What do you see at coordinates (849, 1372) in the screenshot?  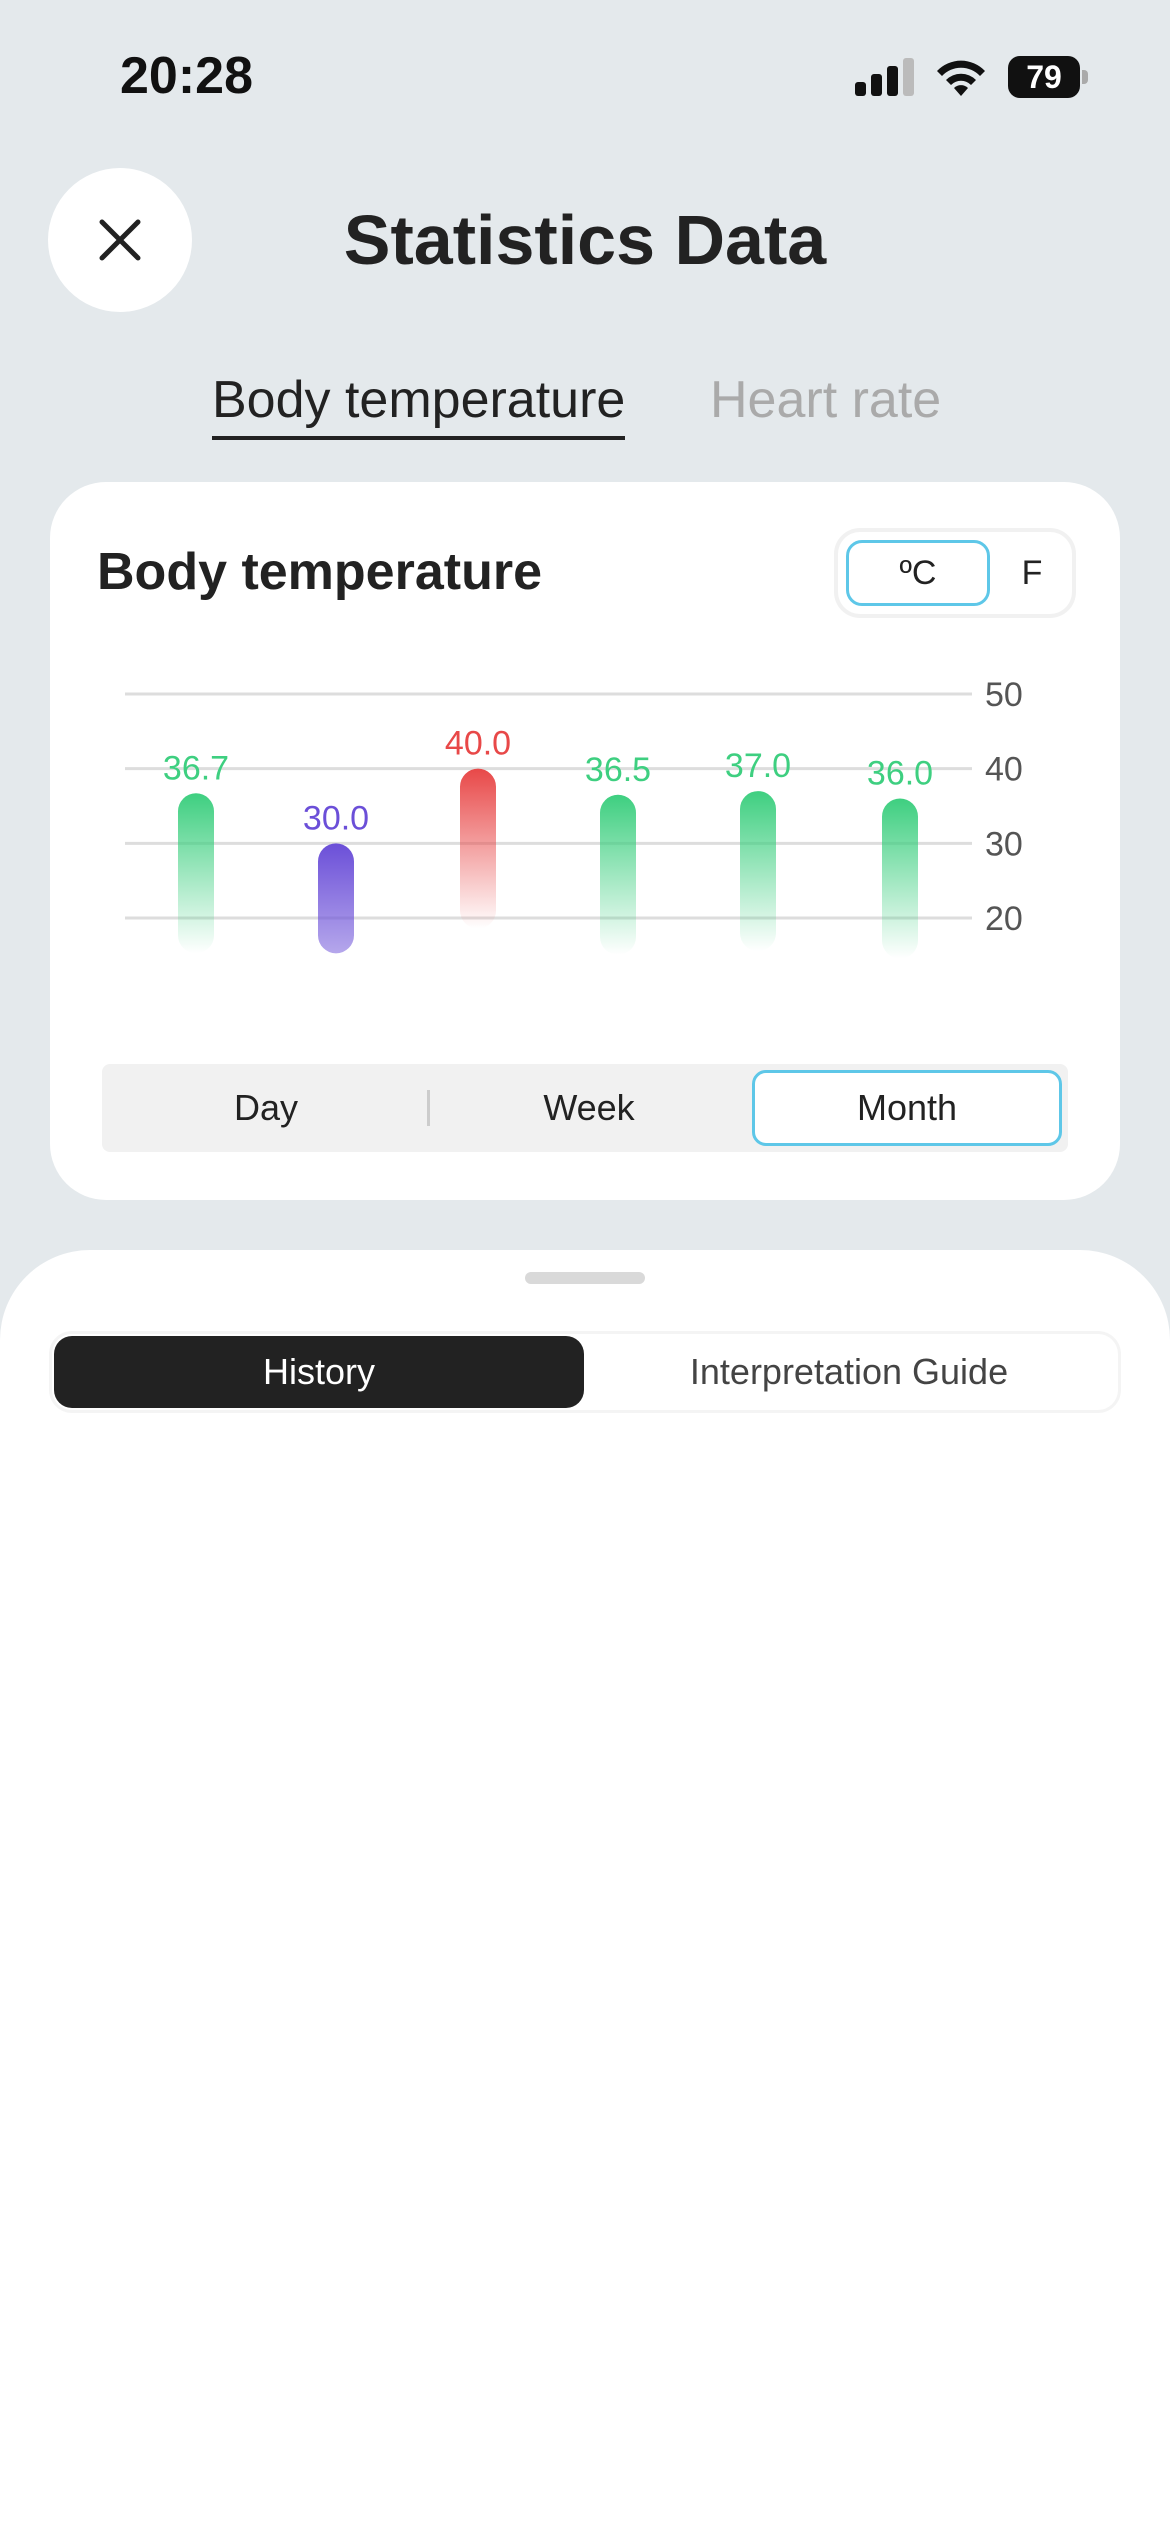 I see `tab-interpretation-guide: Interpretation Guide` at bounding box center [849, 1372].